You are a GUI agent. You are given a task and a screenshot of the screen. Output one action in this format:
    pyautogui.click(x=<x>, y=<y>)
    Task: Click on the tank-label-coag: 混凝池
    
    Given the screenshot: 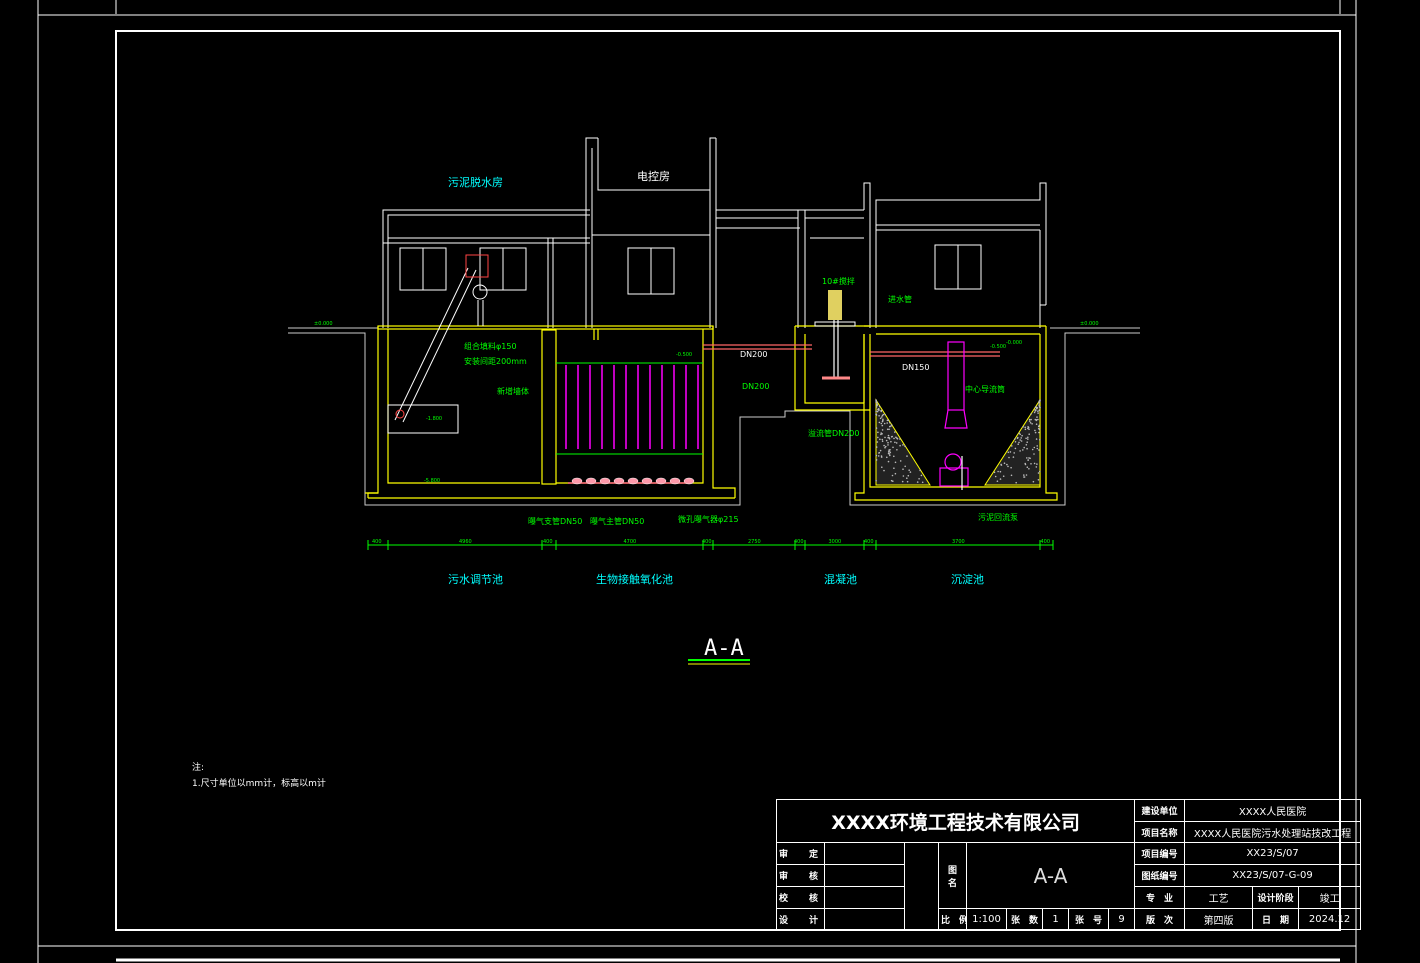 What is the action you would take?
    pyautogui.click(x=840, y=579)
    